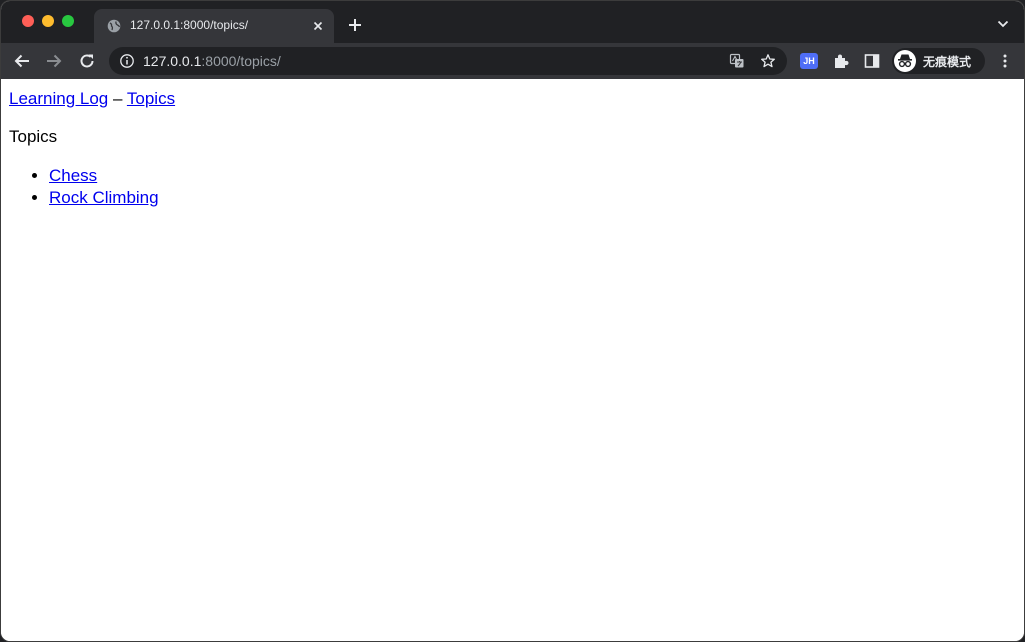  I want to click on tab-strip: 127.0.0.1:8000/topics/, so click(512, 22).